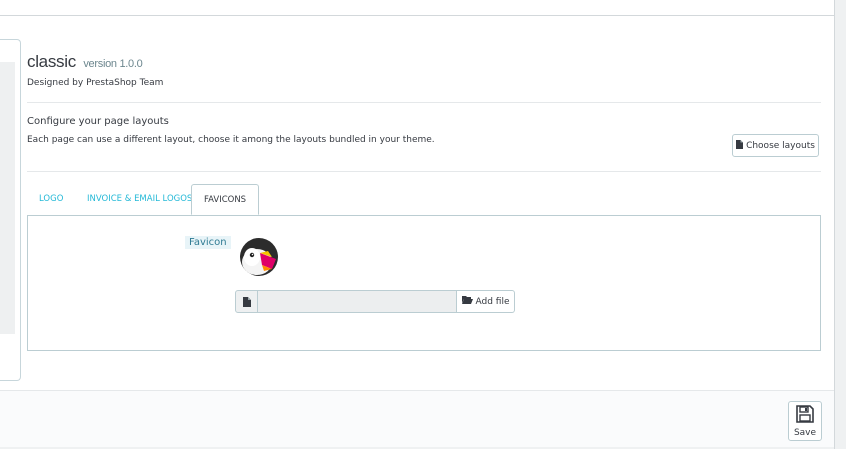  I want to click on add-file-label: Add file, so click(492, 301).